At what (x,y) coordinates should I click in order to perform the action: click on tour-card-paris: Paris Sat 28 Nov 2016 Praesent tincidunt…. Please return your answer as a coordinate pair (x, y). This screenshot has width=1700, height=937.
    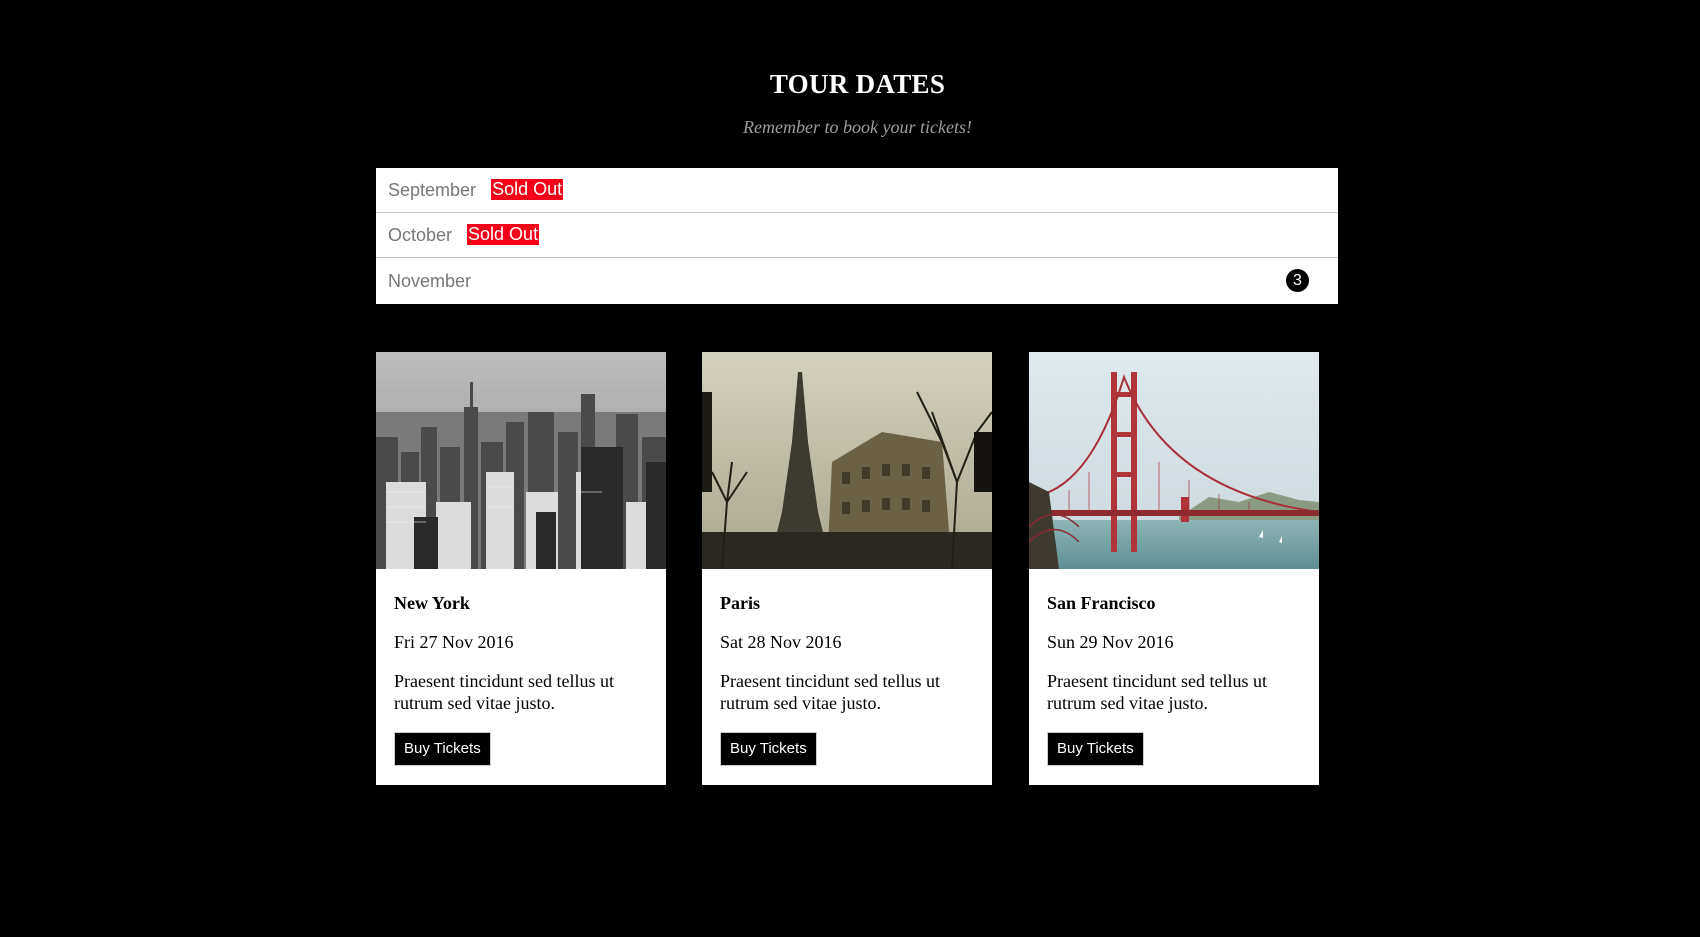
    Looking at the image, I should click on (847, 568).